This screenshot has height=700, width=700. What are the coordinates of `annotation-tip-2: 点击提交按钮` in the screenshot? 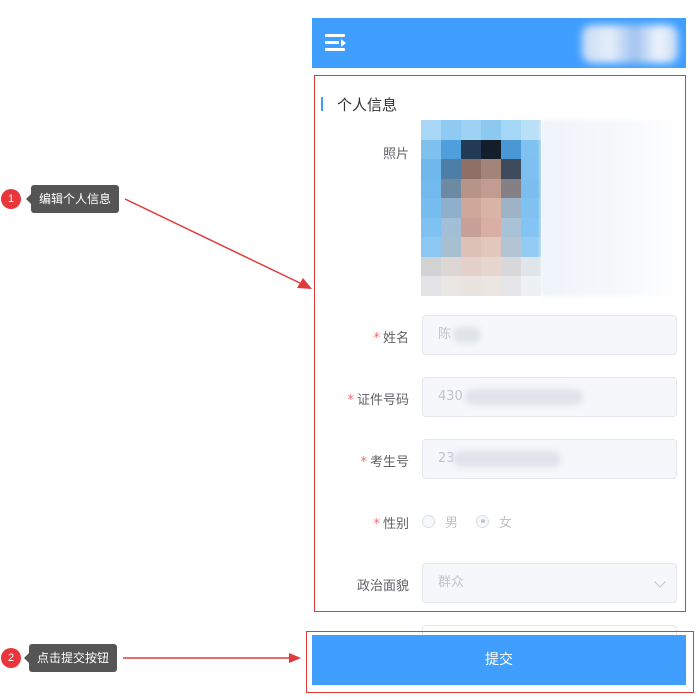 It's located at (70, 658).